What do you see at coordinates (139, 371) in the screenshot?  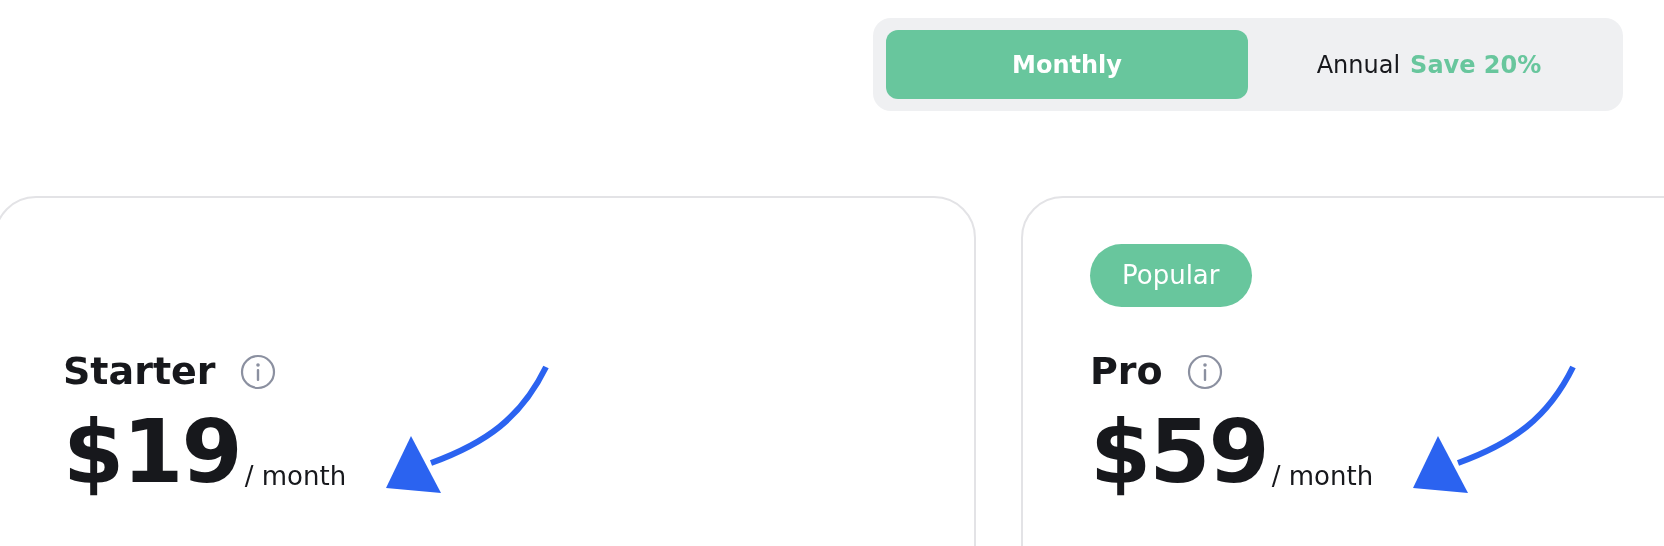 I see `plan-name: Starter` at bounding box center [139, 371].